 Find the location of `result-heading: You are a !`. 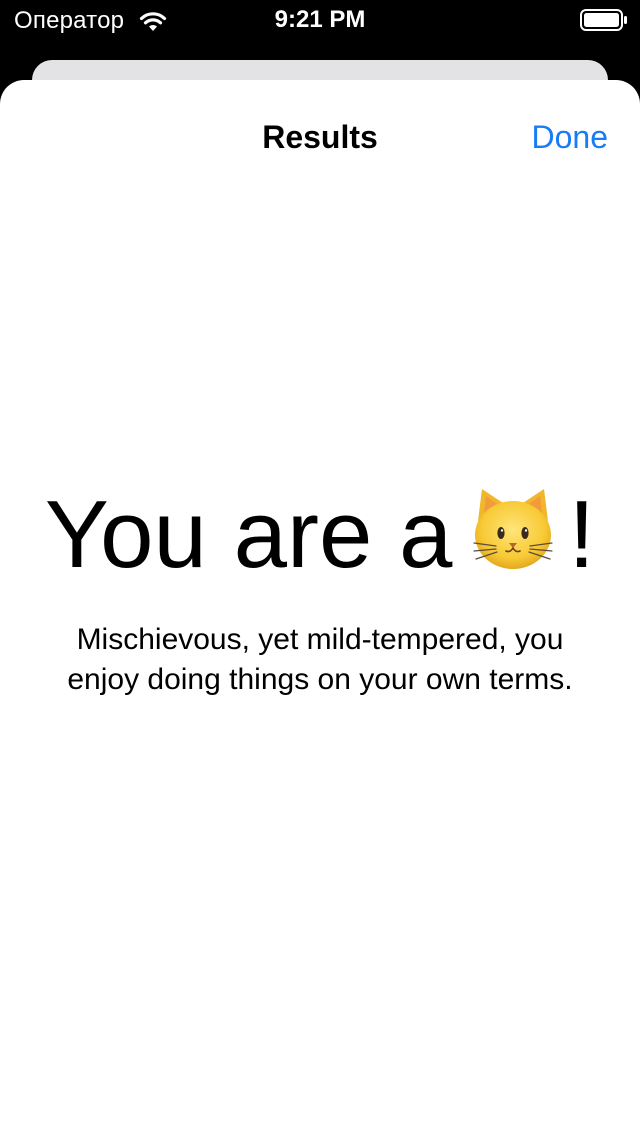

result-heading: You are a ! is located at coordinates (320, 535).